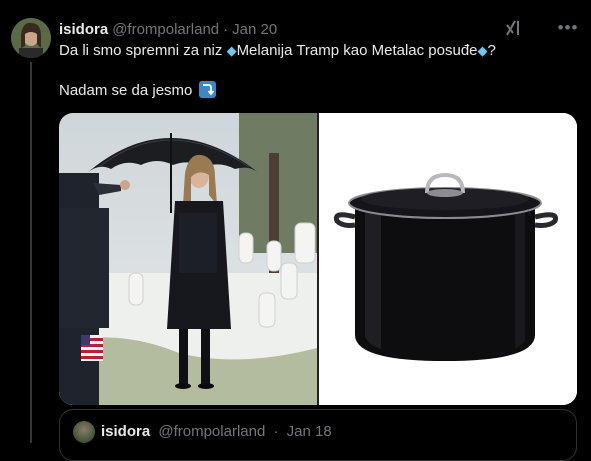  What do you see at coordinates (83, 29) in the screenshot?
I see `author-name: isidora` at bounding box center [83, 29].